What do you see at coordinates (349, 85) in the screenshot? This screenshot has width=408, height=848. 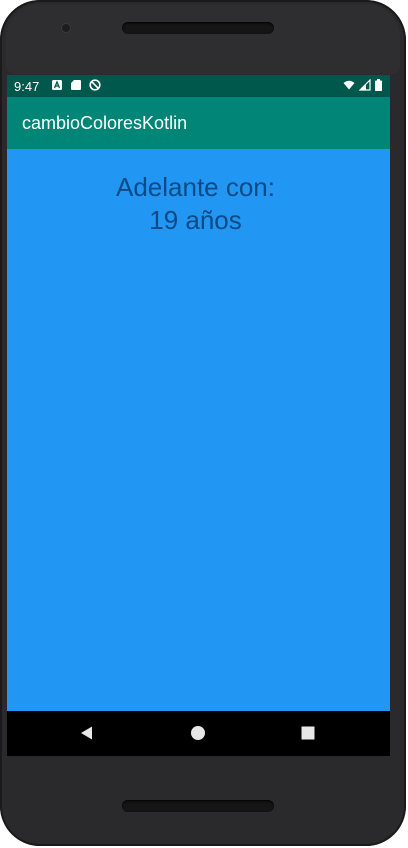 I see `wifi-icon` at bounding box center [349, 85].